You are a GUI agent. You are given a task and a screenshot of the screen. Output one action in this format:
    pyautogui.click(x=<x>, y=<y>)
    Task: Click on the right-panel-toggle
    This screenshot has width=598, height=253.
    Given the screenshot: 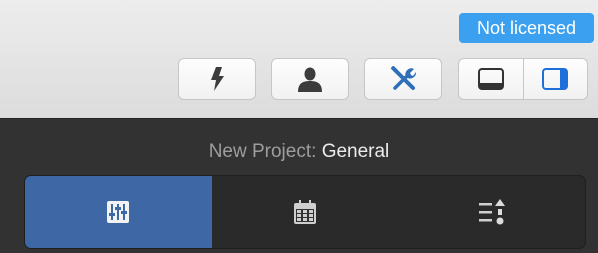 What is the action you would take?
    pyautogui.click(x=555, y=79)
    